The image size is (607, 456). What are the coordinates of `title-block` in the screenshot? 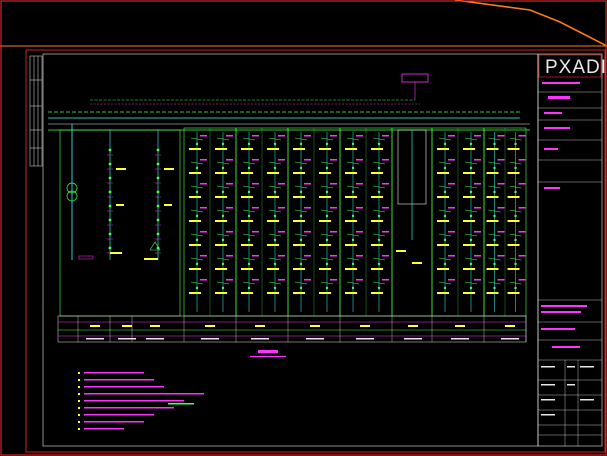 It's located at (570, 250).